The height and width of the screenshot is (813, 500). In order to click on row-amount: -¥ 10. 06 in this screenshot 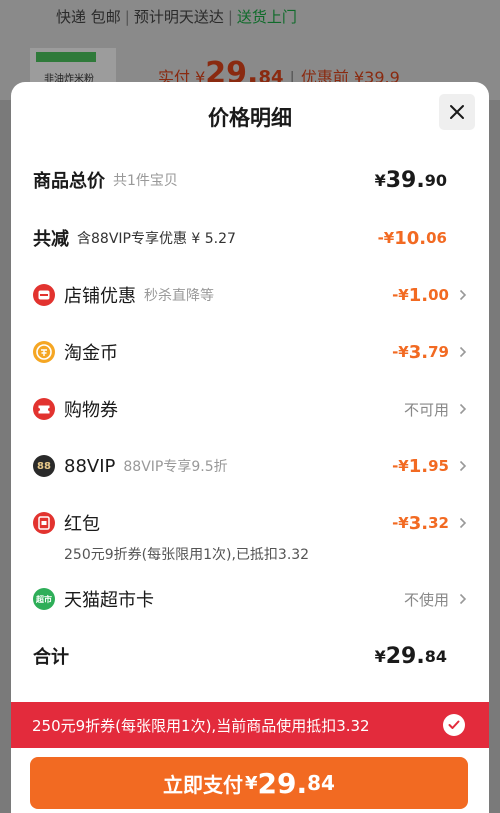, I will do `click(412, 238)`.